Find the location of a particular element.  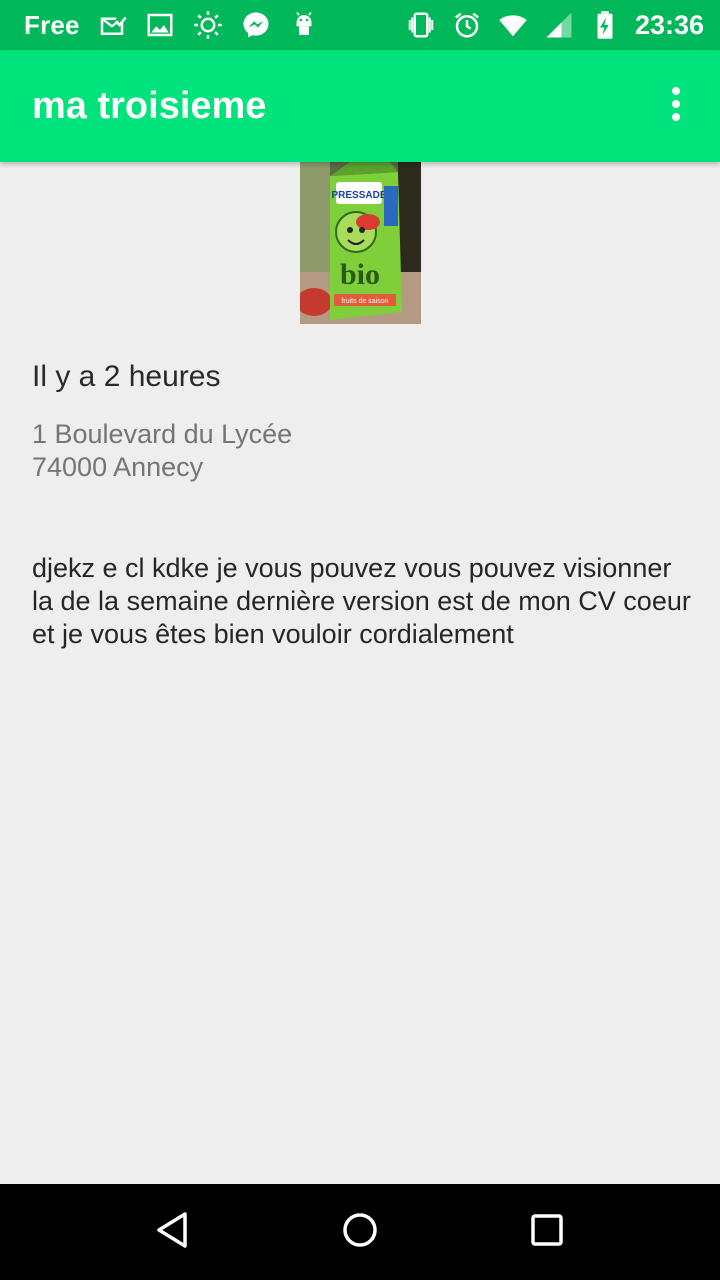

vibrate-icon is located at coordinates (421, 25).